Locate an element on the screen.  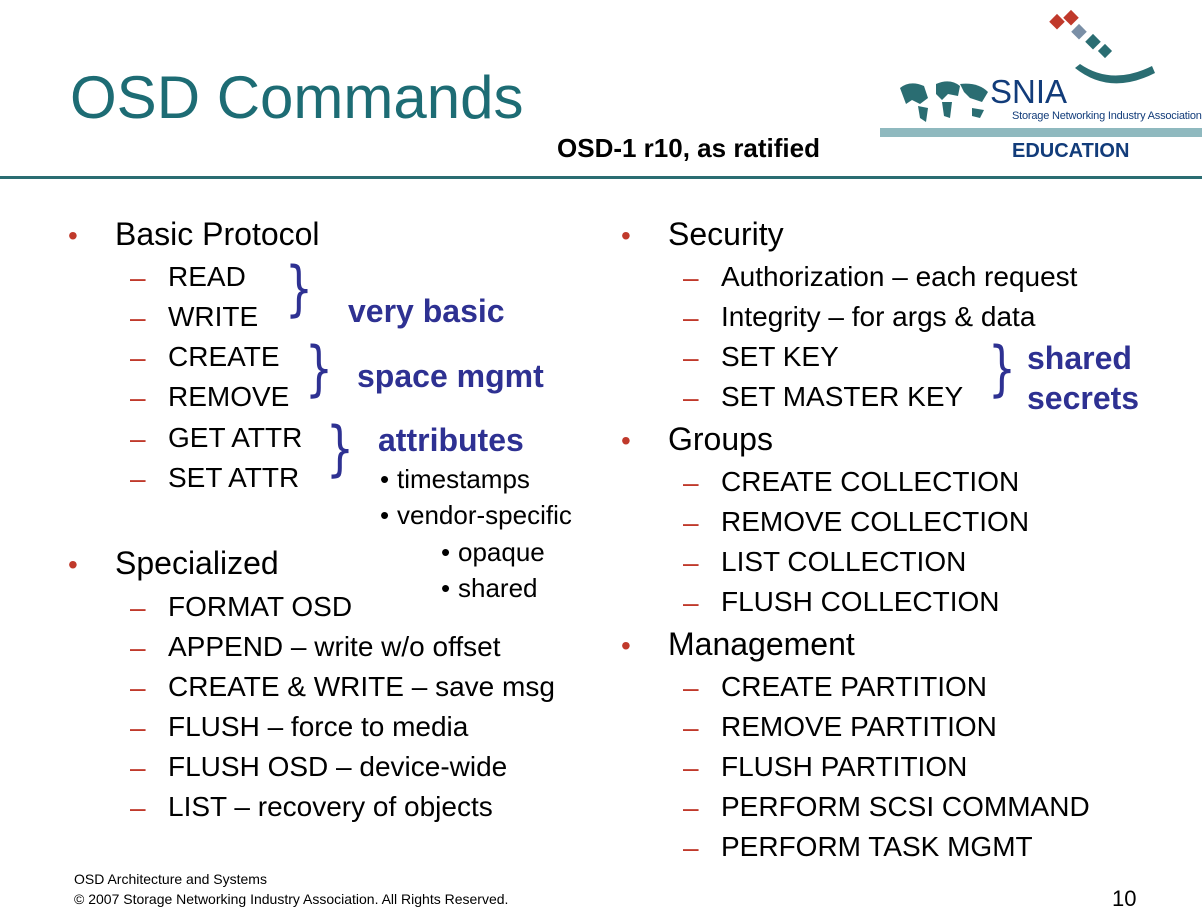
list-item: WRITE is located at coordinates (213, 316).